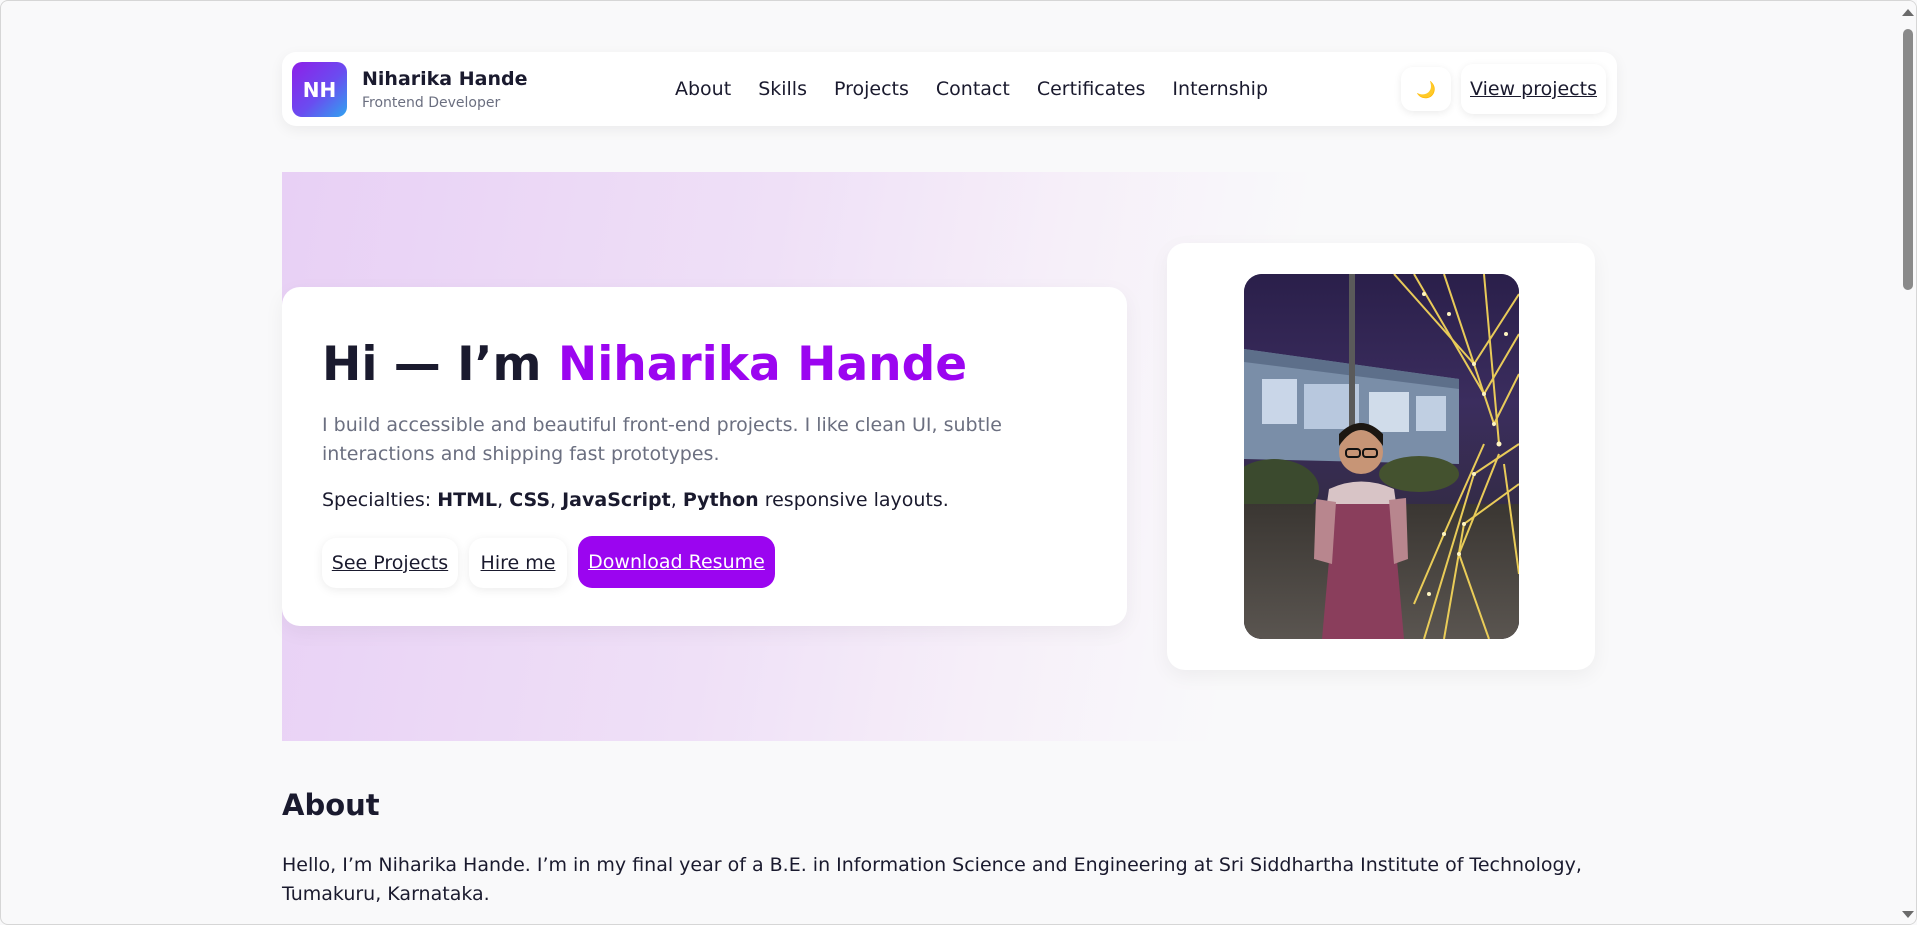 This screenshot has height=925, width=1917. I want to click on profile-photo, so click(1381, 456).